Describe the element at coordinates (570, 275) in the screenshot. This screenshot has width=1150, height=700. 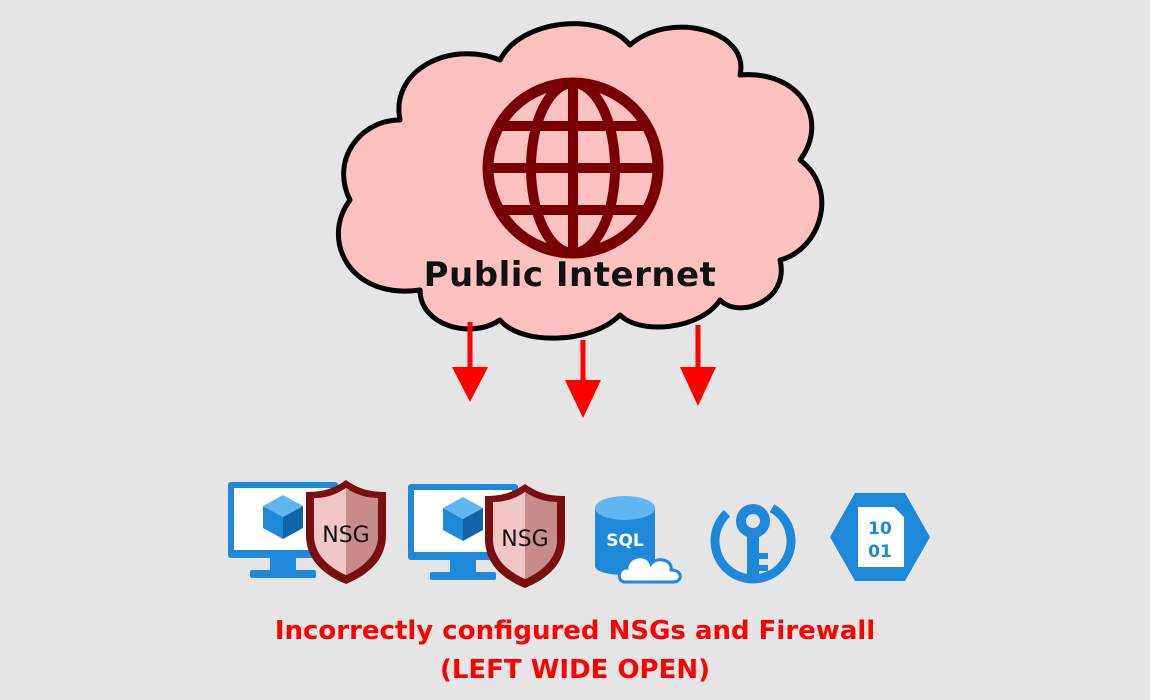
I see `cloud-label: Public Internet` at that location.